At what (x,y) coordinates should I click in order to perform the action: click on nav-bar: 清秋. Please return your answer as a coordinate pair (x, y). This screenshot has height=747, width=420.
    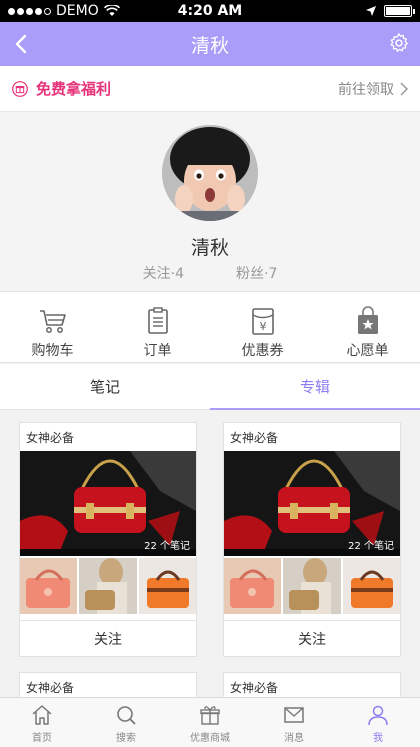
    Looking at the image, I should click on (210, 44).